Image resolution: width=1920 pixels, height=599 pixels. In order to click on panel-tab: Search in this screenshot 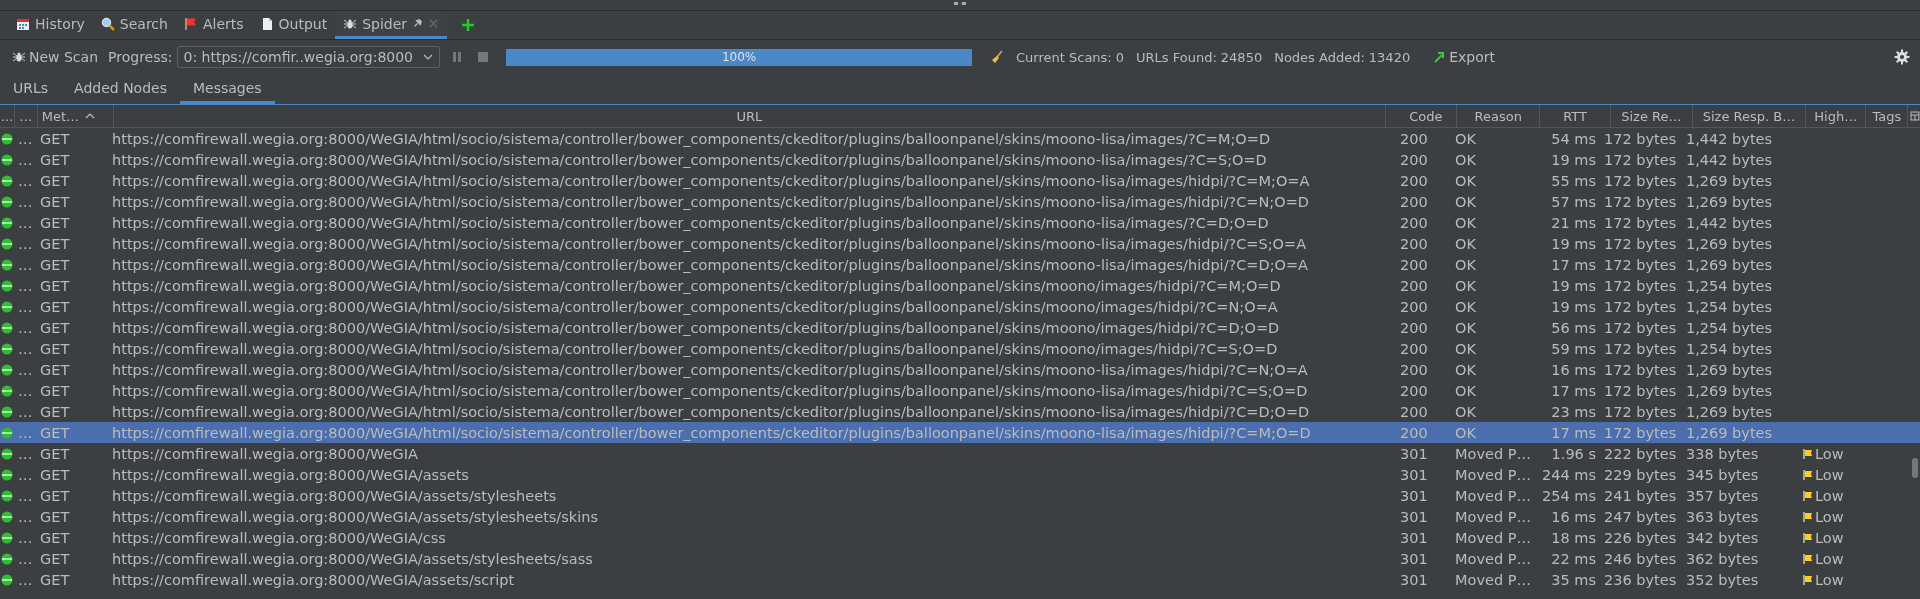, I will do `click(134, 25)`.